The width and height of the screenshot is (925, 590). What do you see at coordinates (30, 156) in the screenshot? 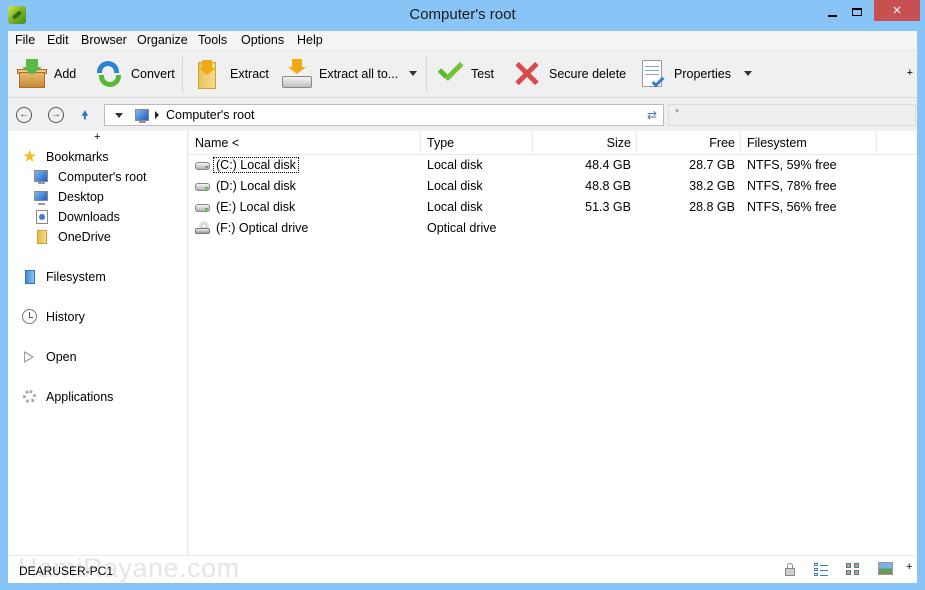
I see `star-icon: ★` at bounding box center [30, 156].